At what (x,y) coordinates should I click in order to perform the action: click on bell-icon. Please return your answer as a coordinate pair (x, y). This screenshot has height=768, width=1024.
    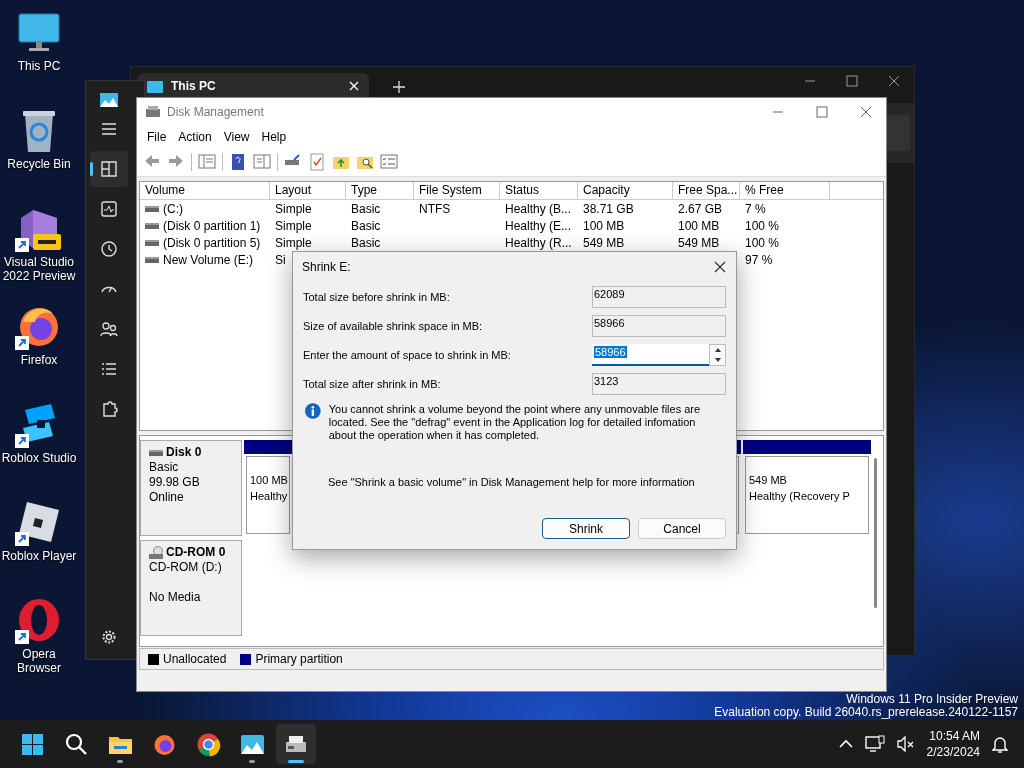
    Looking at the image, I should click on (1000, 744).